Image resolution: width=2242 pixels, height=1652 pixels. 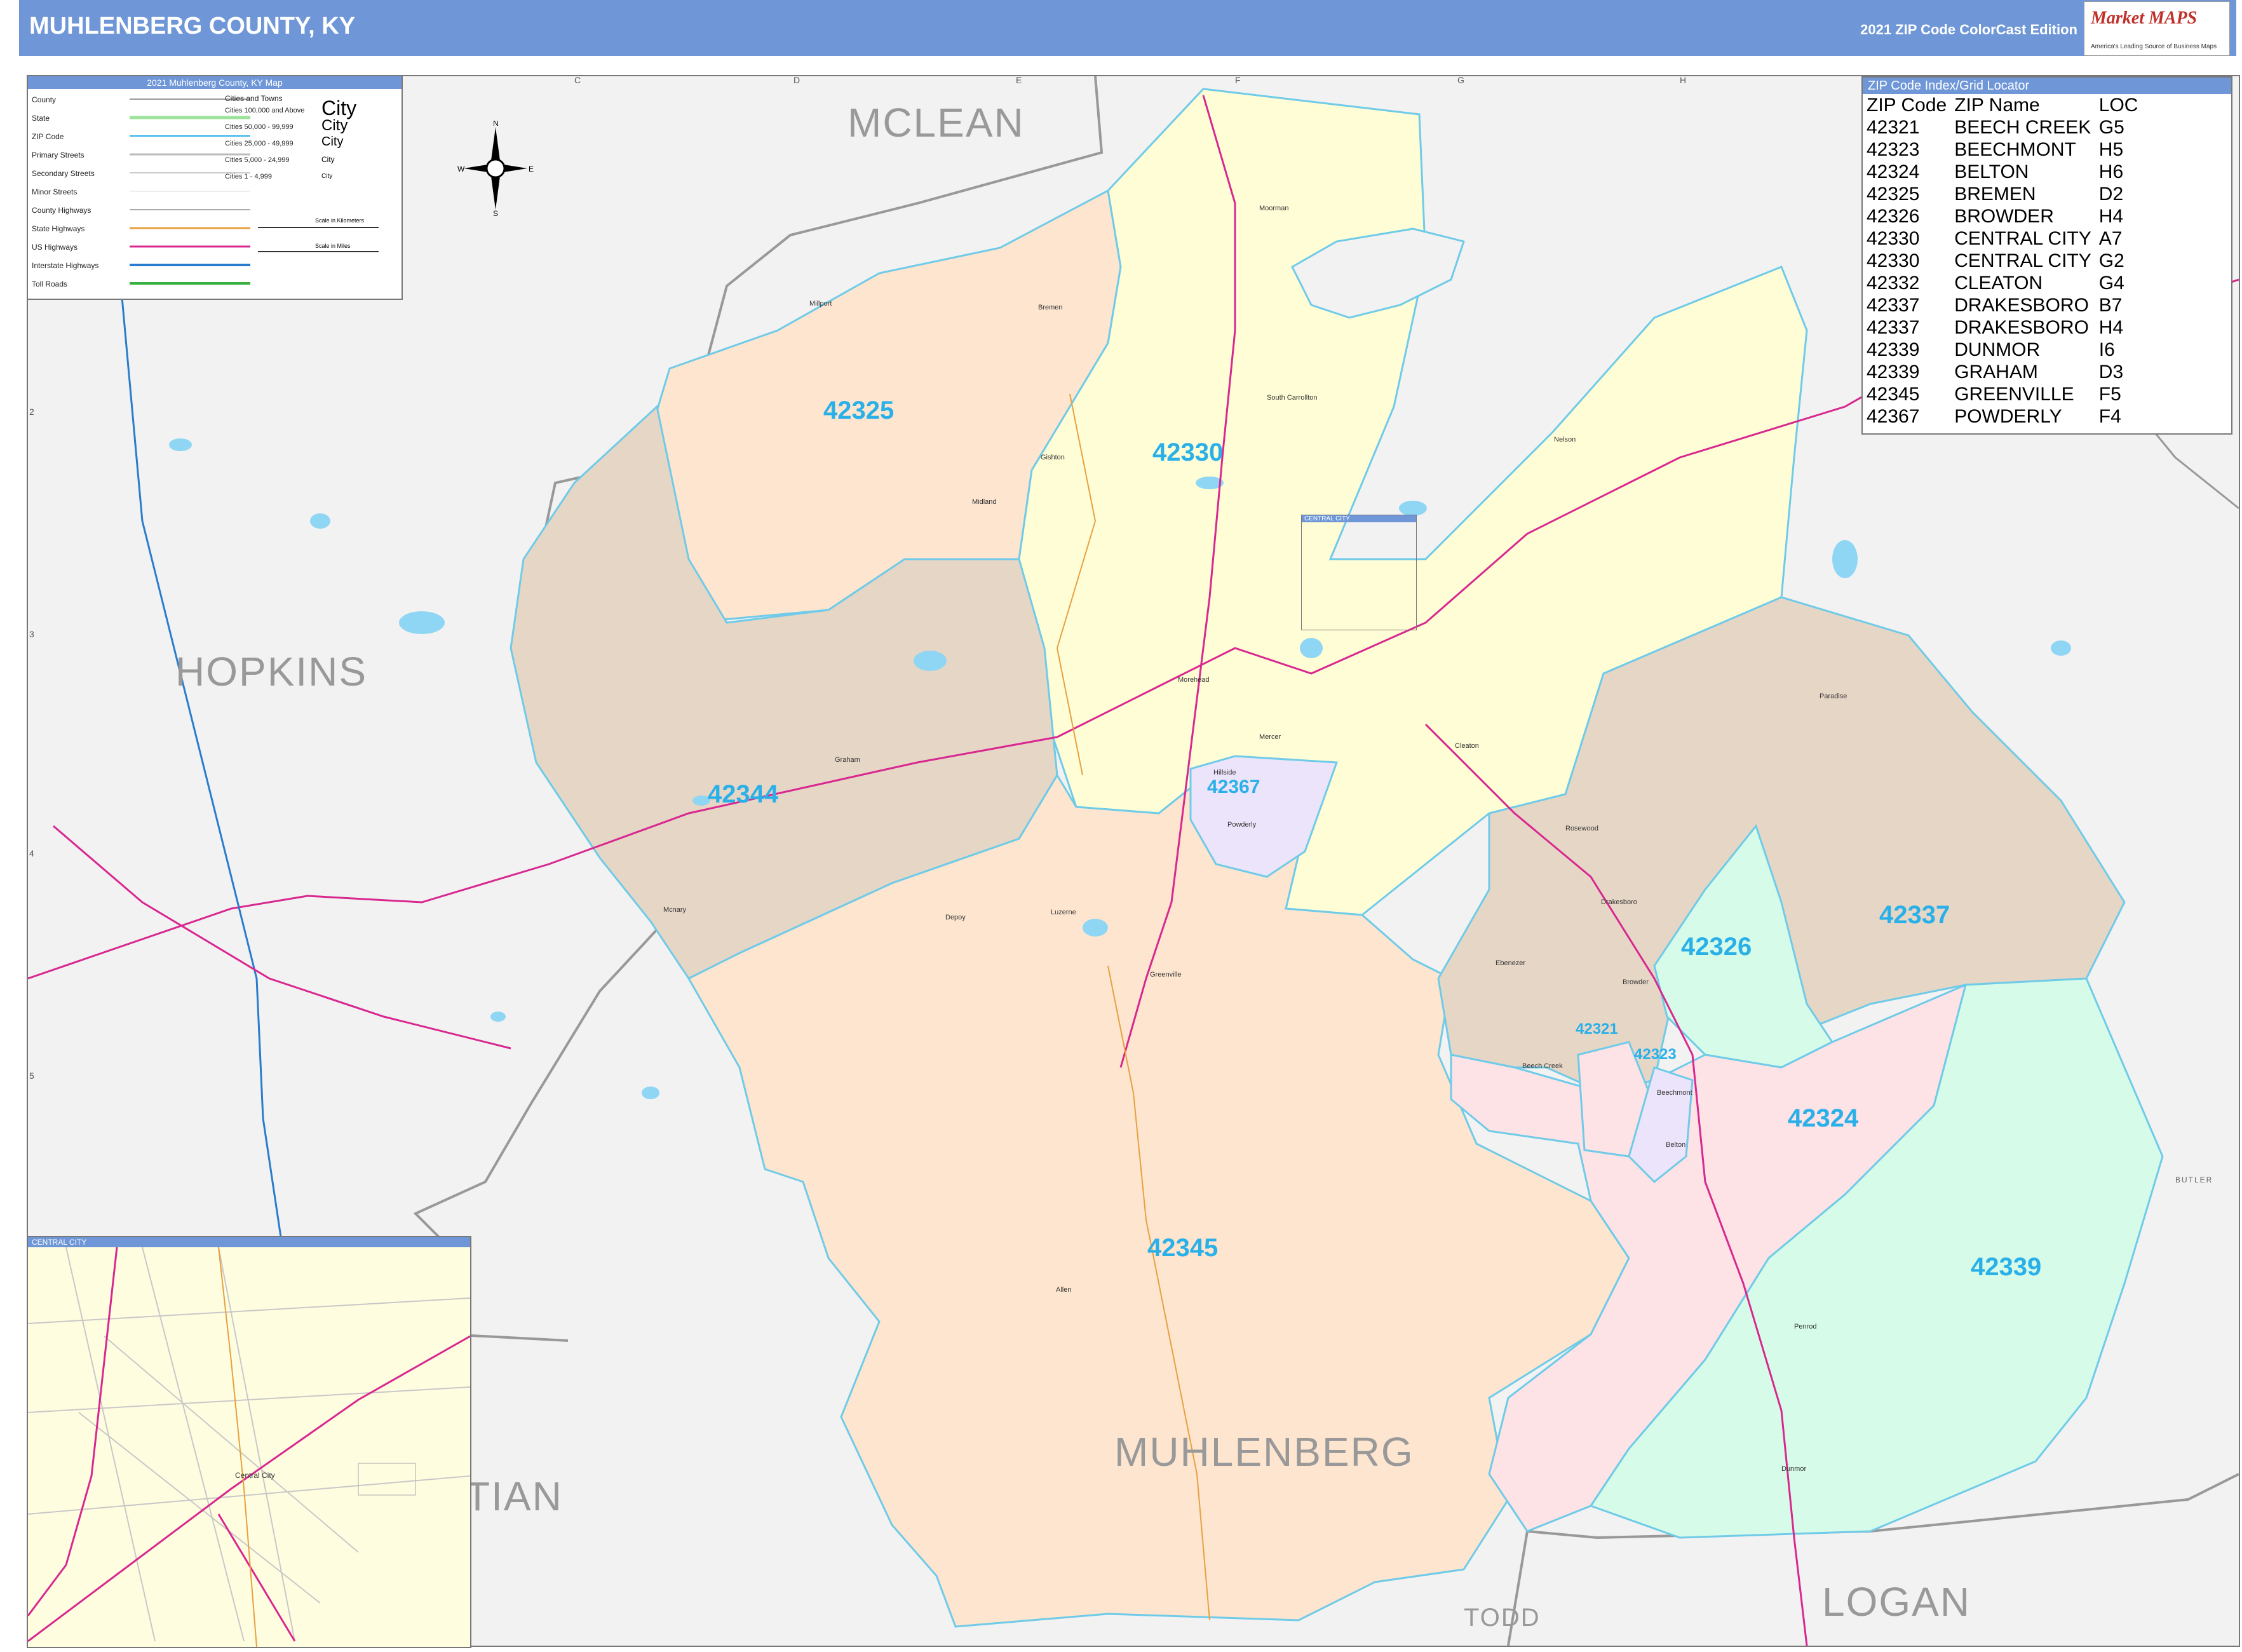 What do you see at coordinates (1794, 1469) in the screenshot?
I see `city-dunmor: Dunmor` at bounding box center [1794, 1469].